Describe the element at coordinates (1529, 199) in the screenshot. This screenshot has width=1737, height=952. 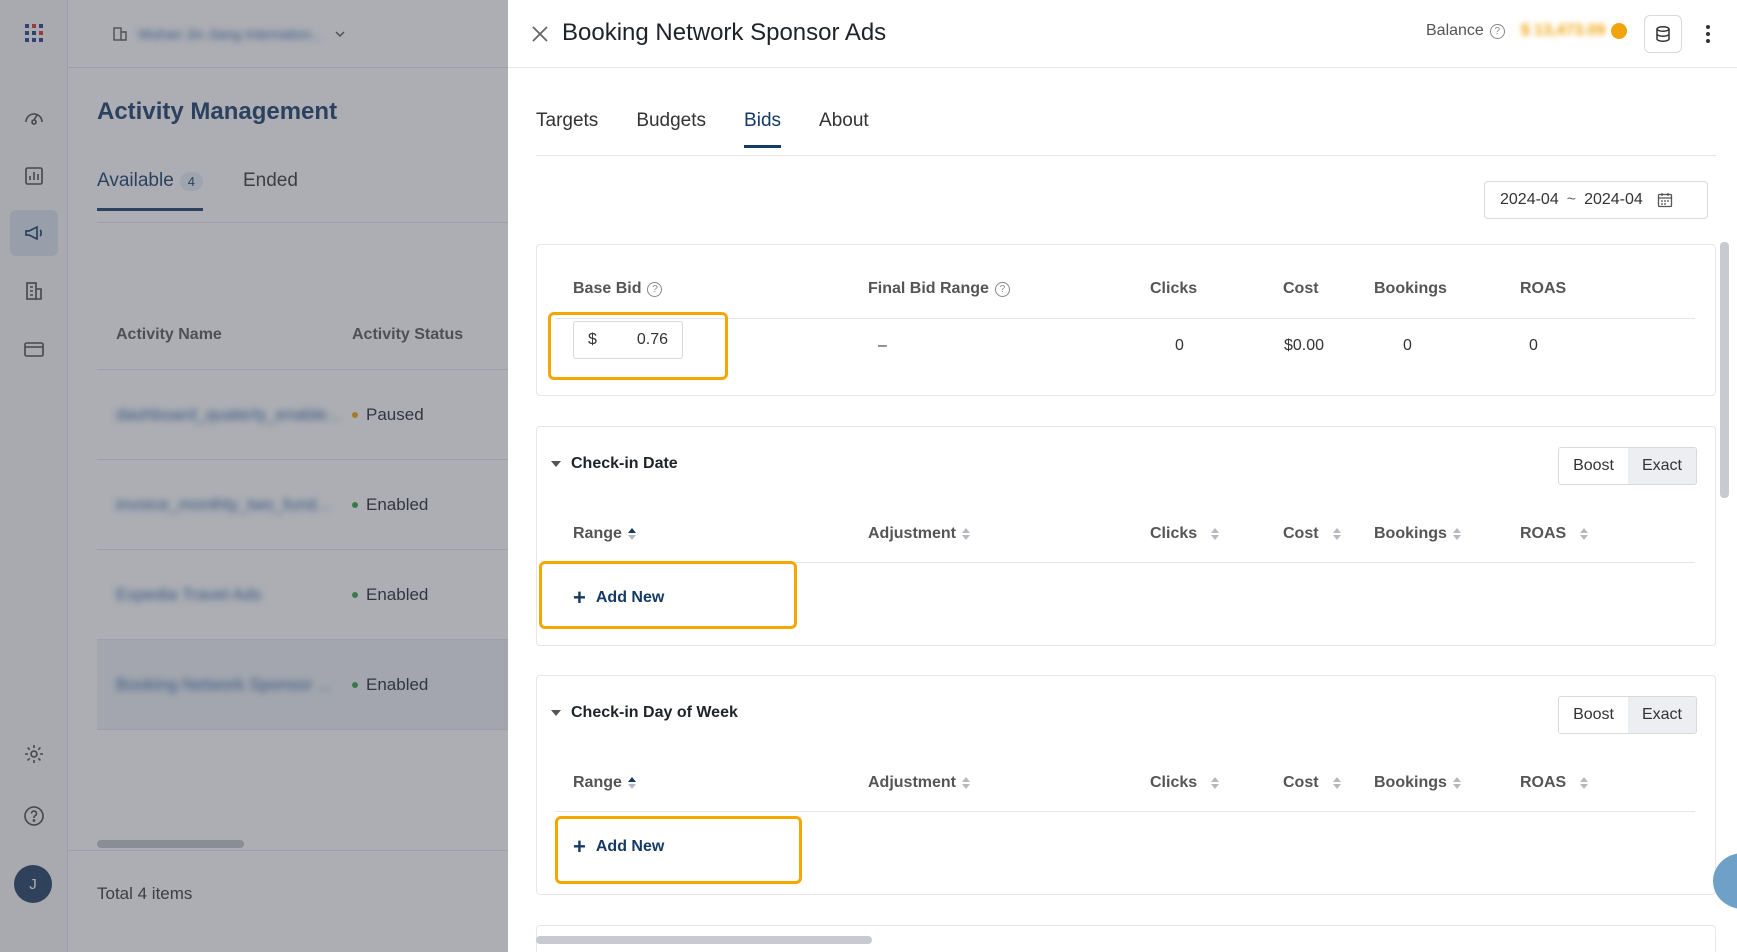
I see `date-from: 2024-04` at that location.